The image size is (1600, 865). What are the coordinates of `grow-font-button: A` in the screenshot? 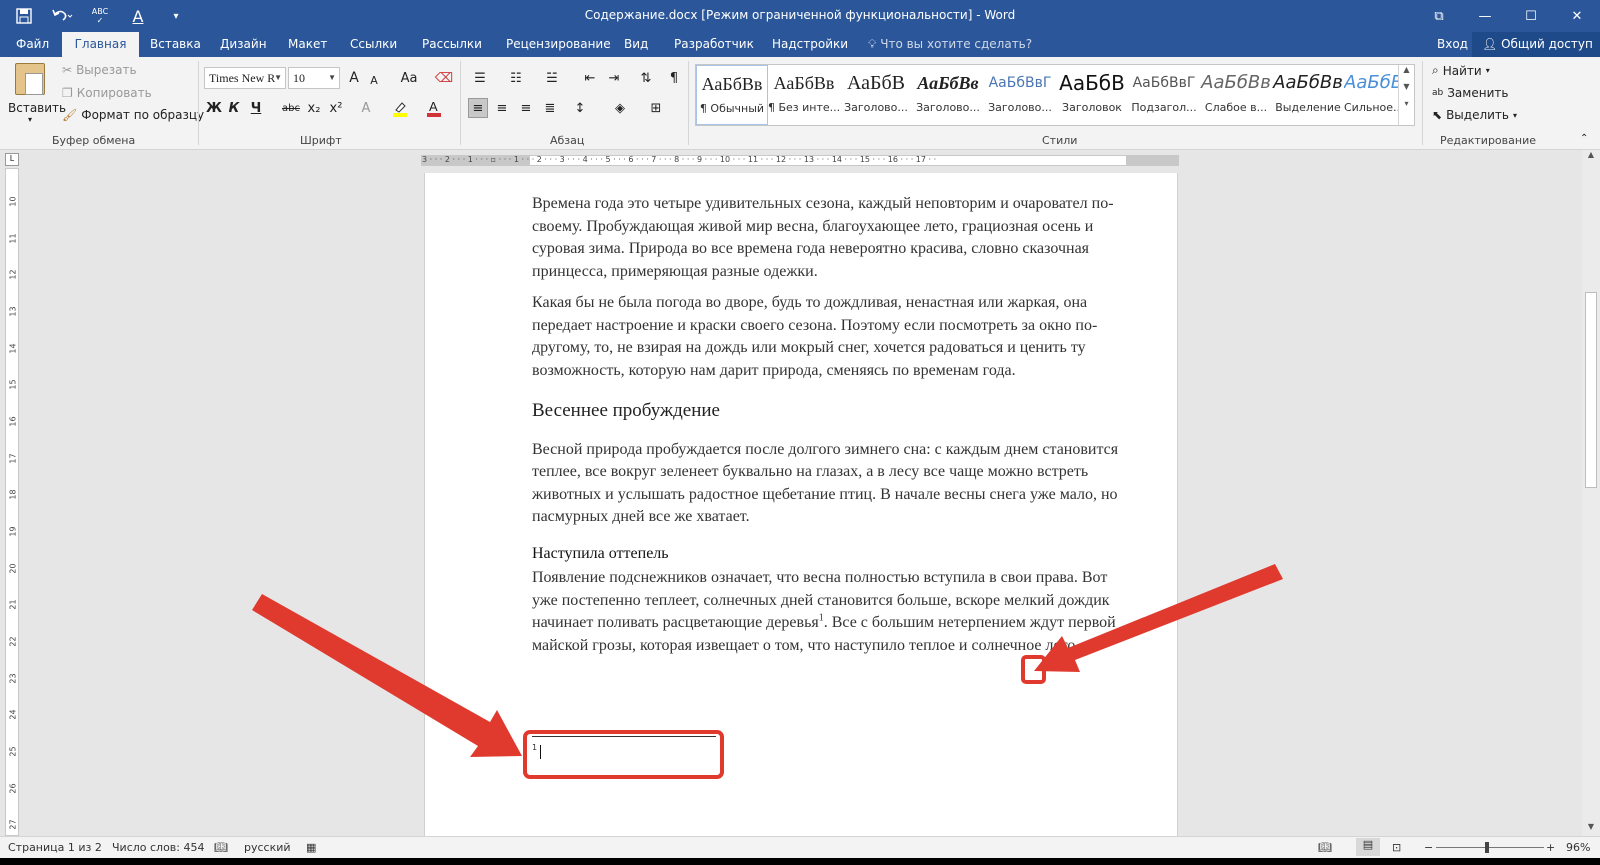 It's located at (354, 78).